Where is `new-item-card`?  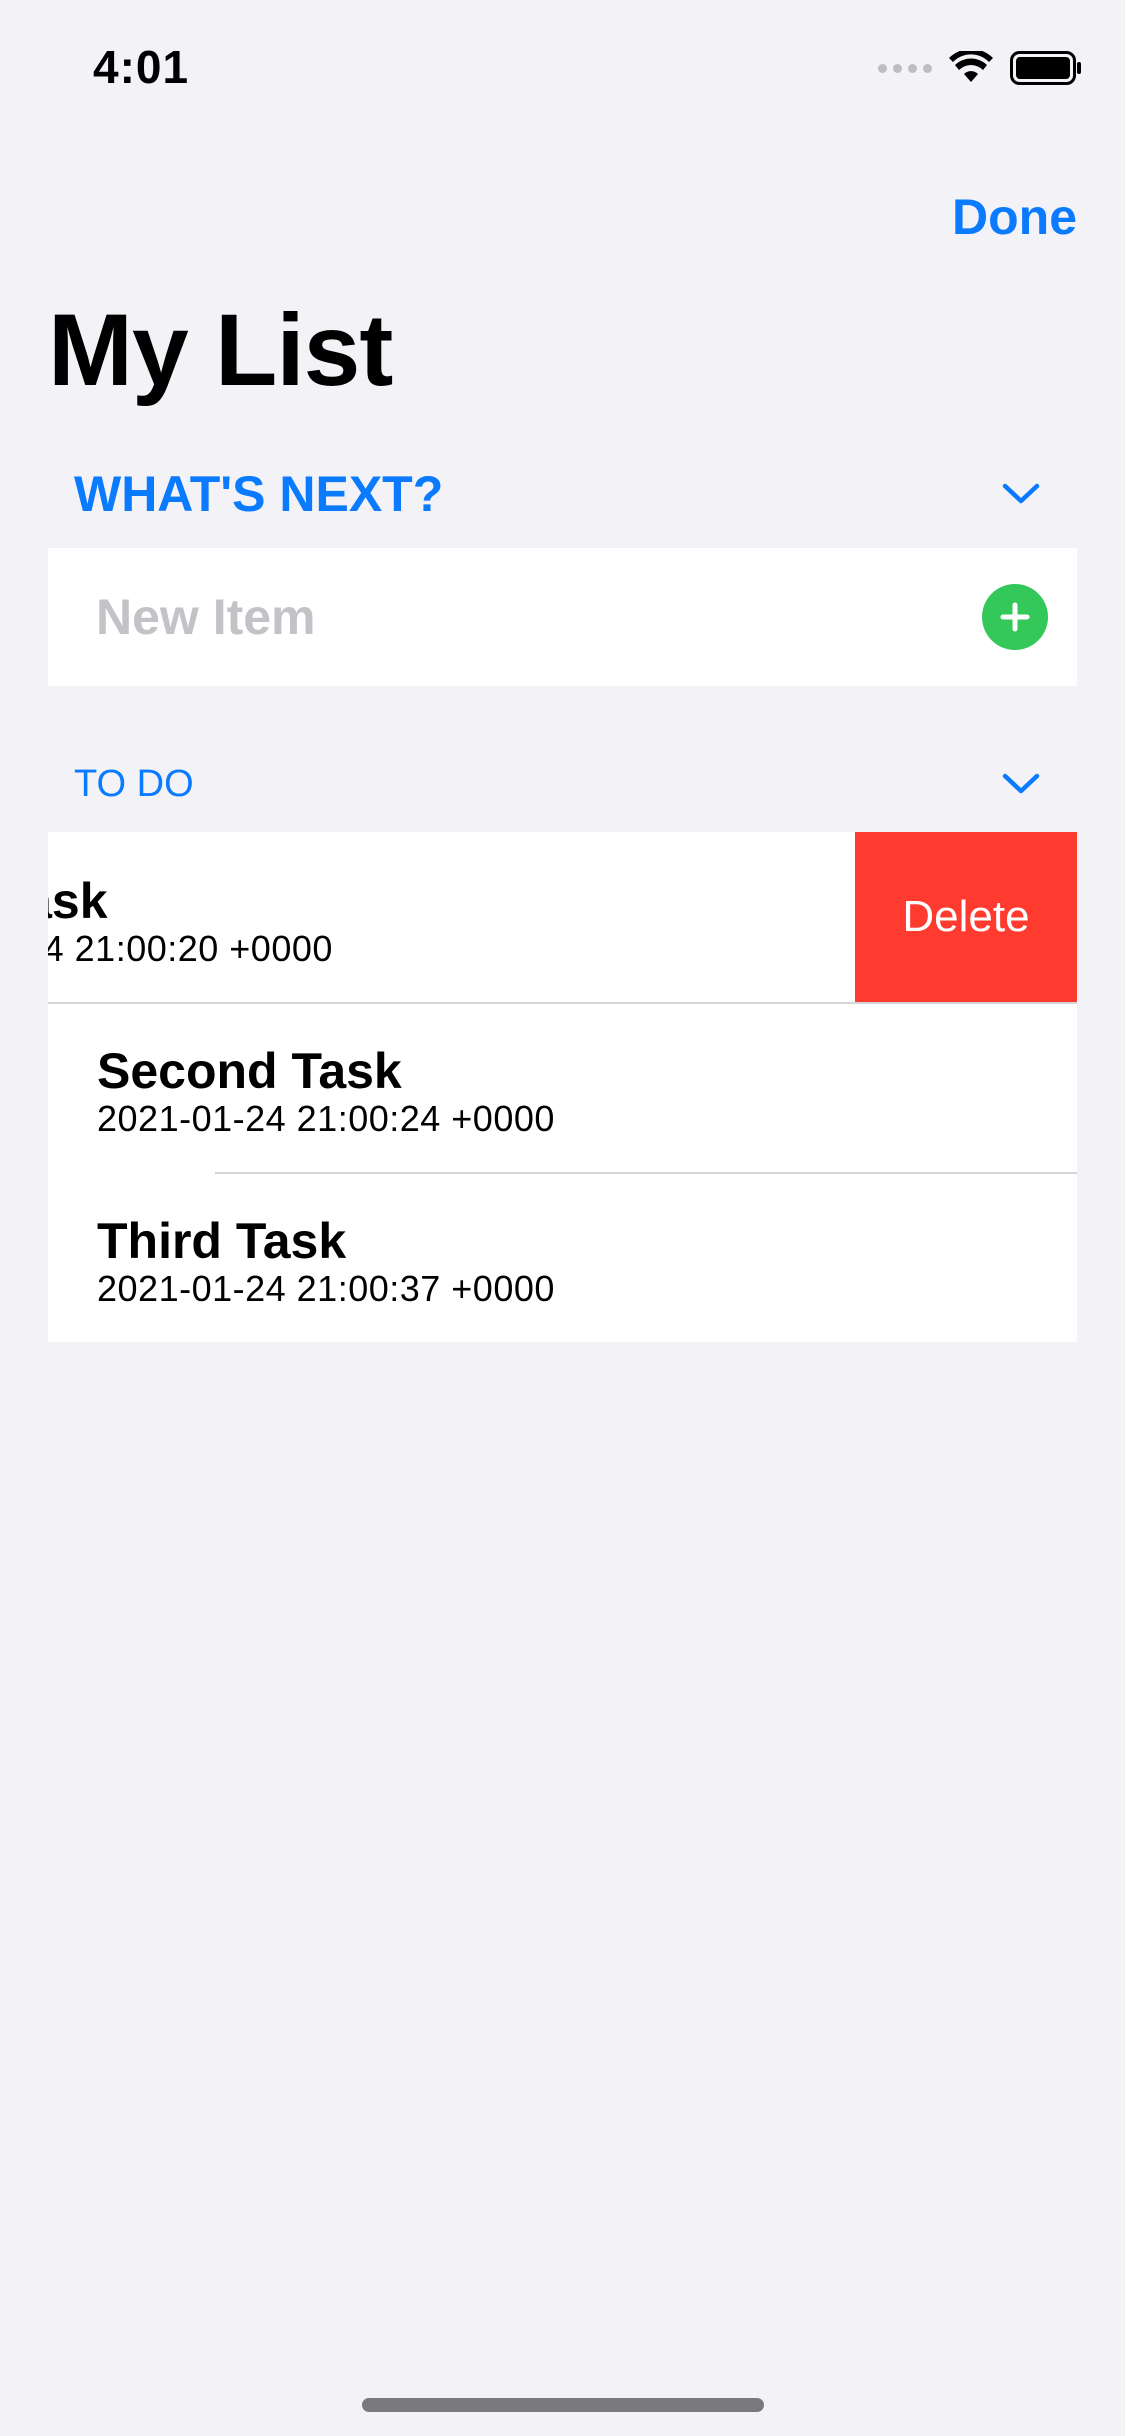 new-item-card is located at coordinates (562, 617).